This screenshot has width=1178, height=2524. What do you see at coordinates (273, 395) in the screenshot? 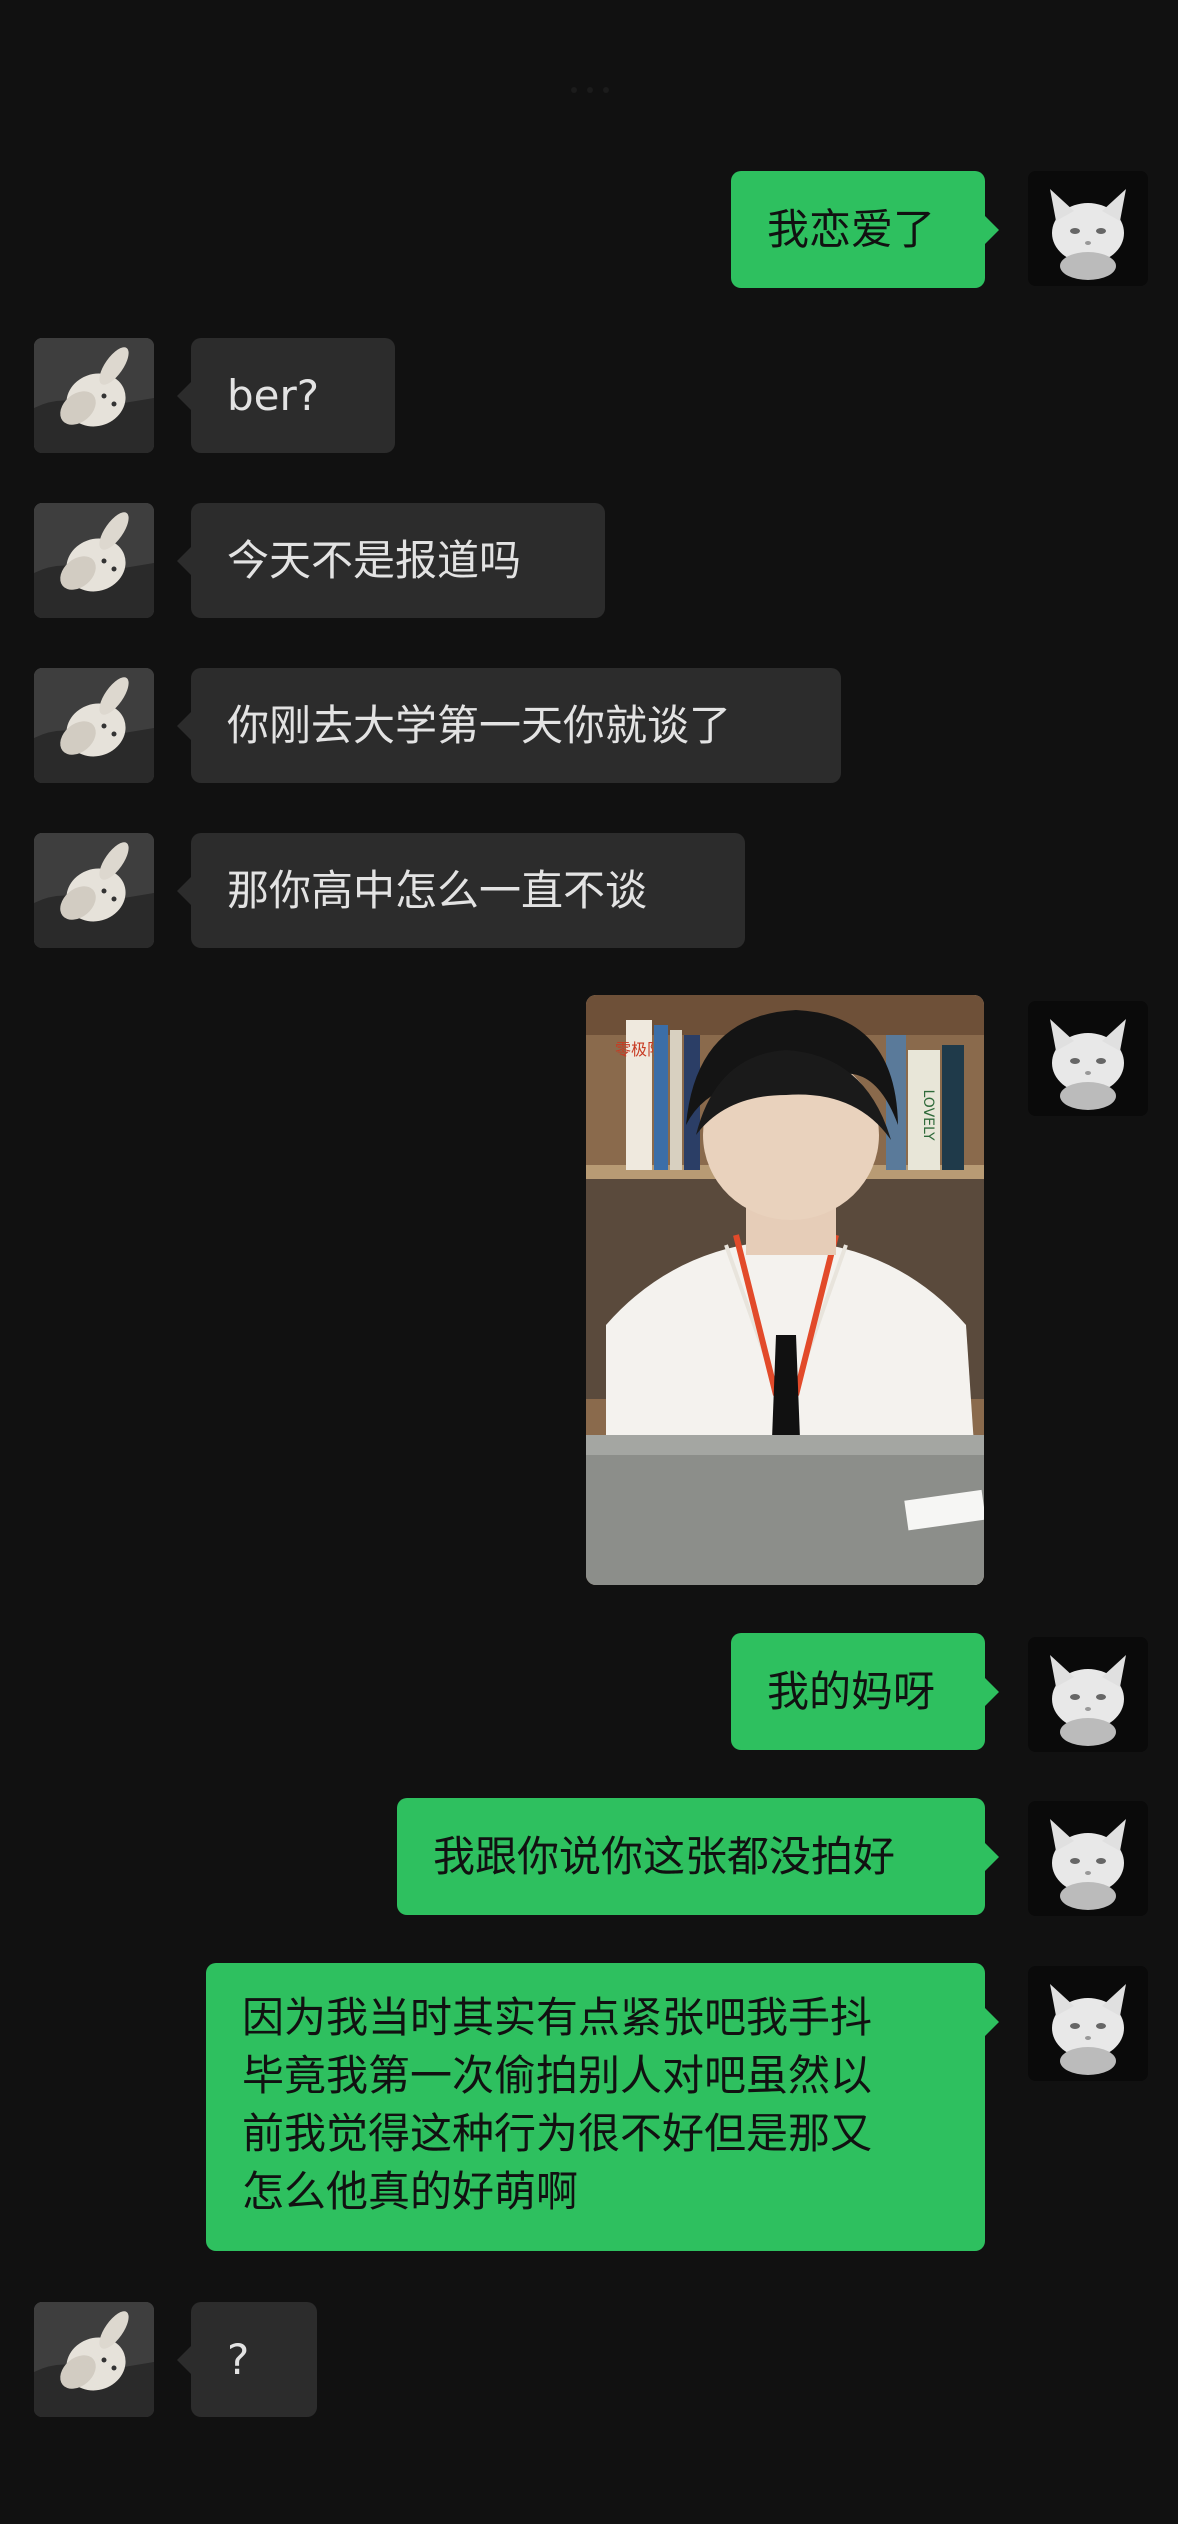
I see `message-text: ber?` at bounding box center [273, 395].